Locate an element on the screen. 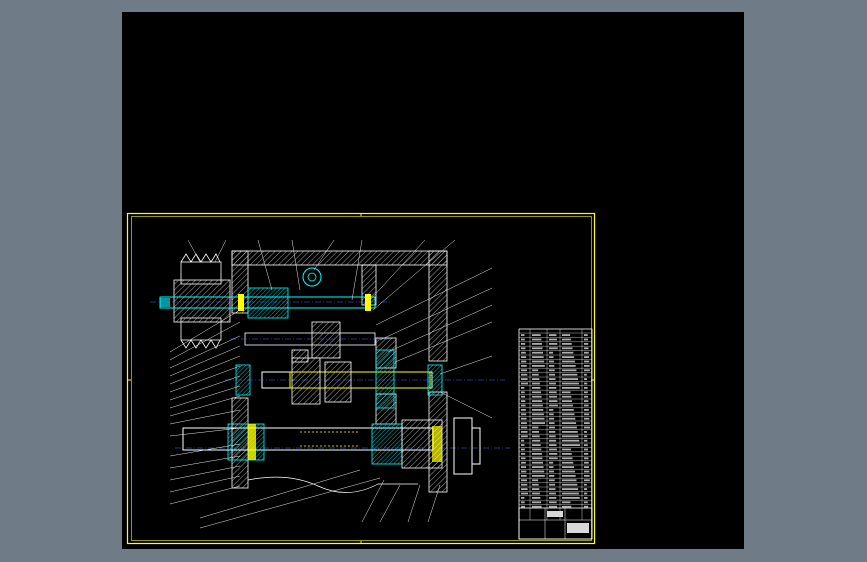 The image size is (867, 562). intermediate-shaft is located at coordinates (310, 342).